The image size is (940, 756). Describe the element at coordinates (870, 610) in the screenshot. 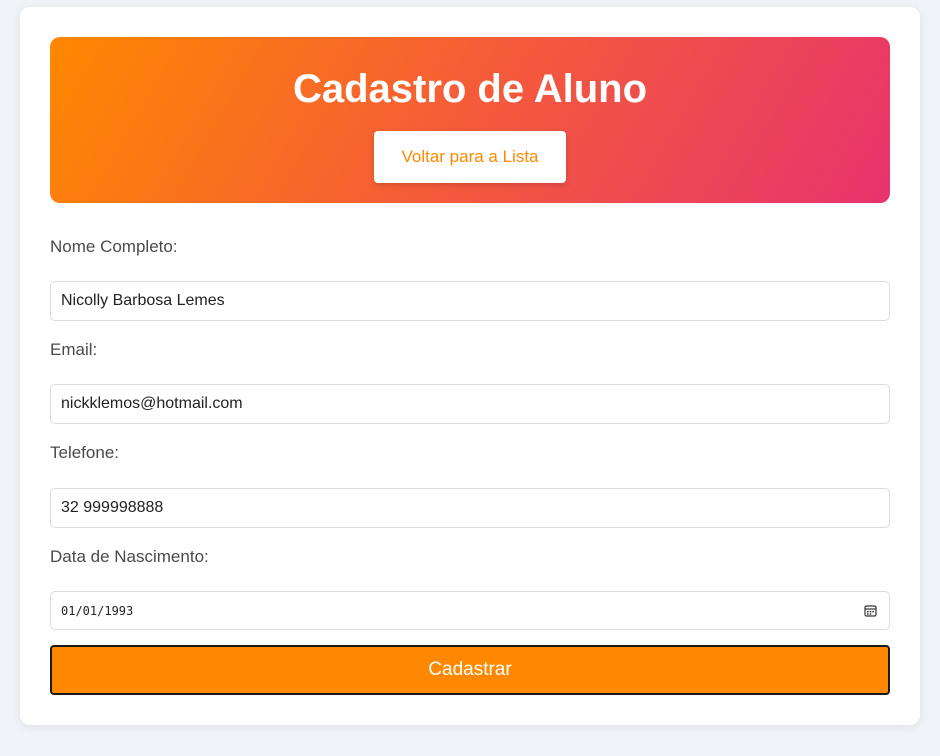

I see `calendar-icon` at that location.